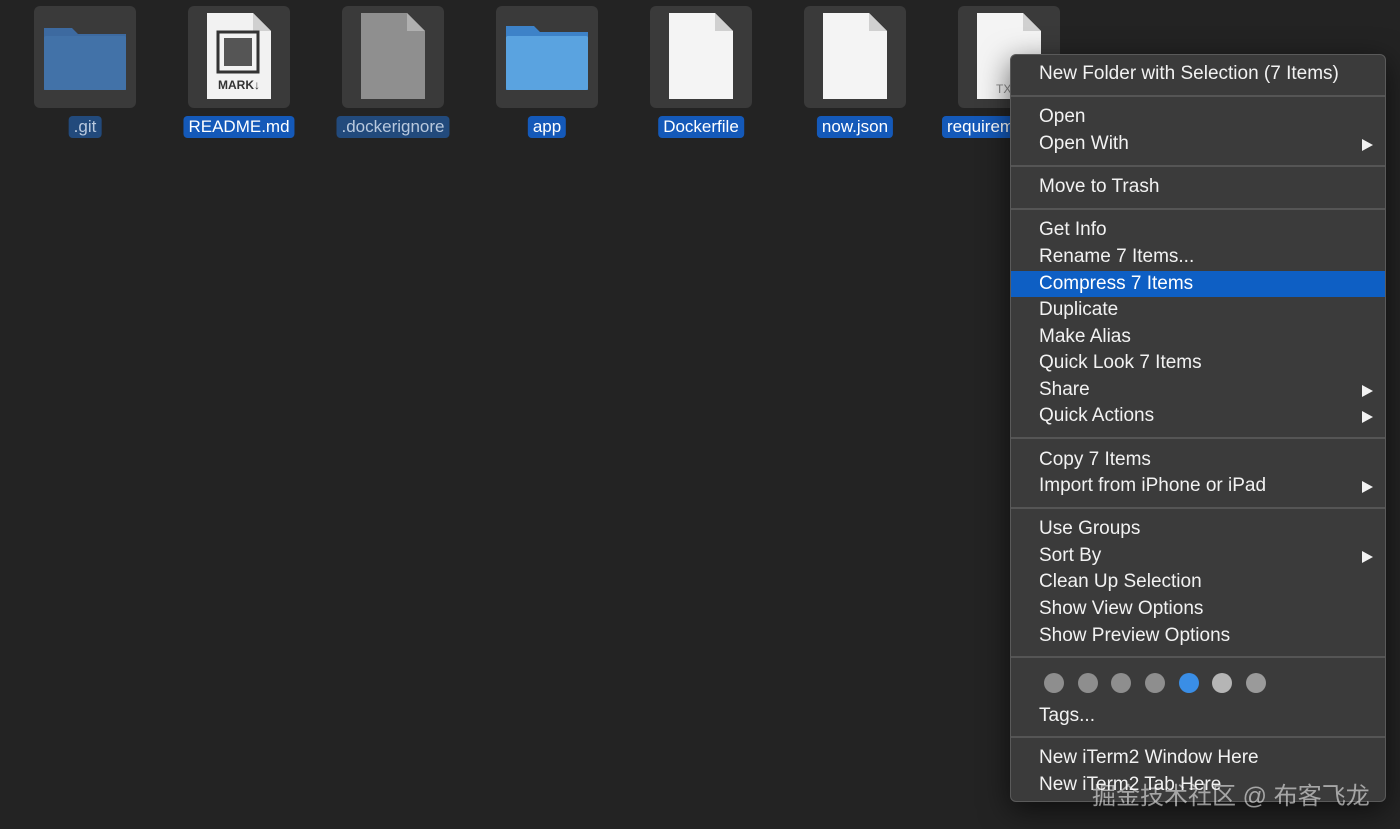 The height and width of the screenshot is (829, 1400). I want to click on file-item-readme: MARK↓ README.md, so click(239, 72).